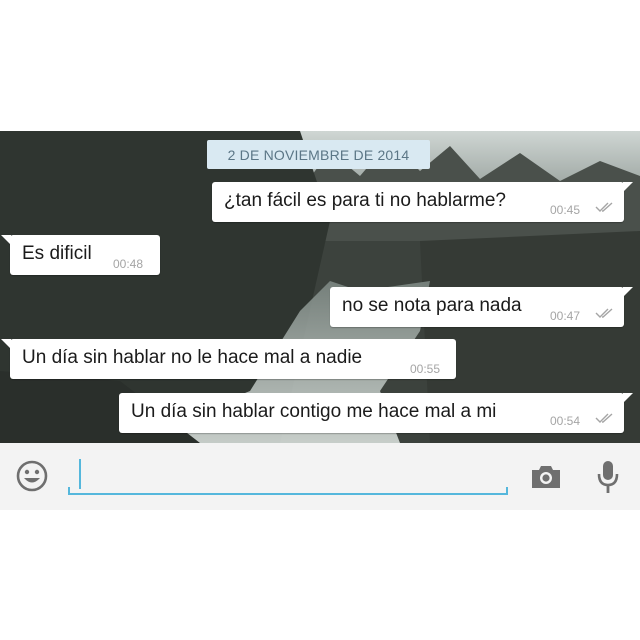 This screenshot has height=640, width=640. What do you see at coordinates (128, 264) in the screenshot?
I see `message-time: 00:48` at bounding box center [128, 264].